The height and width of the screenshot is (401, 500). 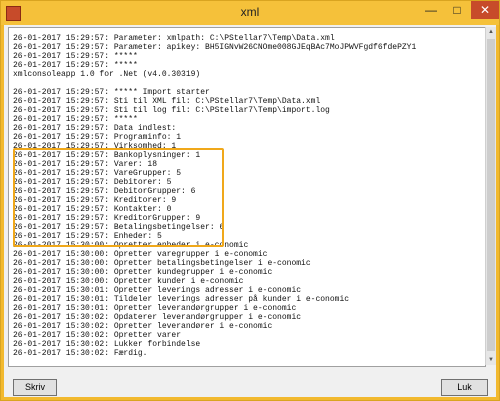 What do you see at coordinates (107, 344) in the screenshot?
I see `log-line: 26-01-2017 15:30:02: Lukker forbindelse` at bounding box center [107, 344].